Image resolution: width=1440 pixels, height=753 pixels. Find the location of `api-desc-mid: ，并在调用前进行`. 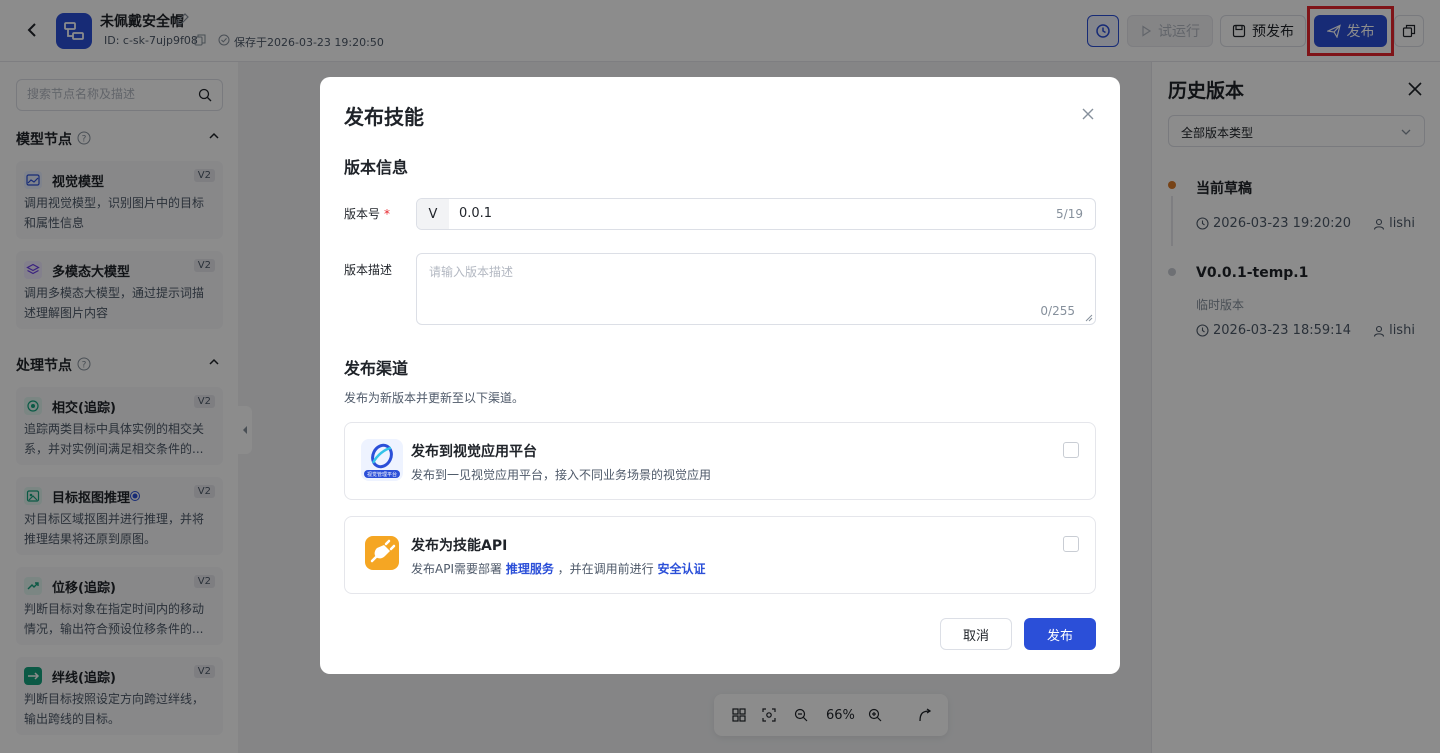

api-desc-mid: ，并在调用前进行 is located at coordinates (605, 569).